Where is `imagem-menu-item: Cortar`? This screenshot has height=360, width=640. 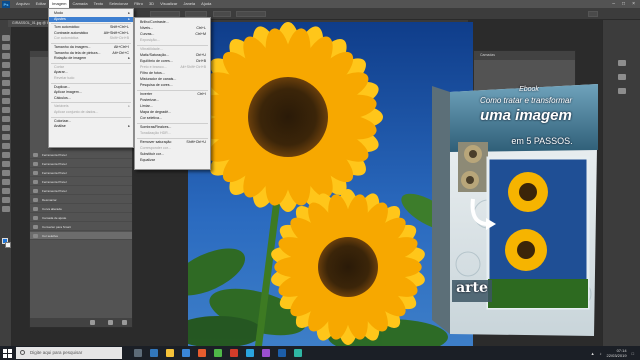 imagem-menu-item: Cortar is located at coordinates (91, 67).